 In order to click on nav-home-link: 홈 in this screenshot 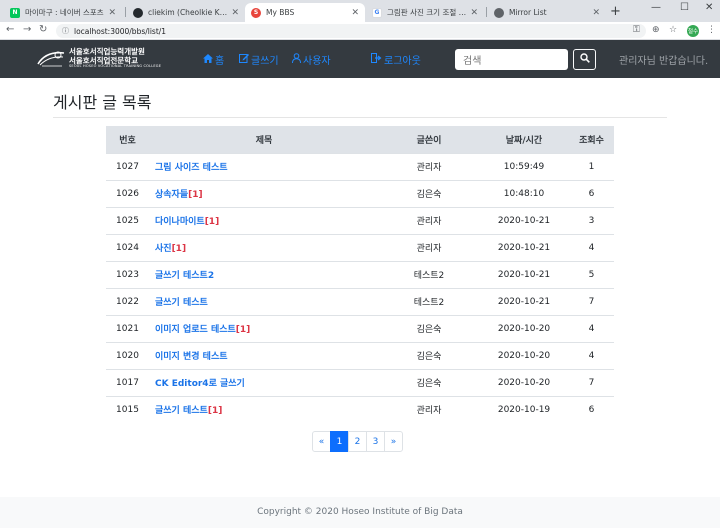, I will do `click(213, 59)`.